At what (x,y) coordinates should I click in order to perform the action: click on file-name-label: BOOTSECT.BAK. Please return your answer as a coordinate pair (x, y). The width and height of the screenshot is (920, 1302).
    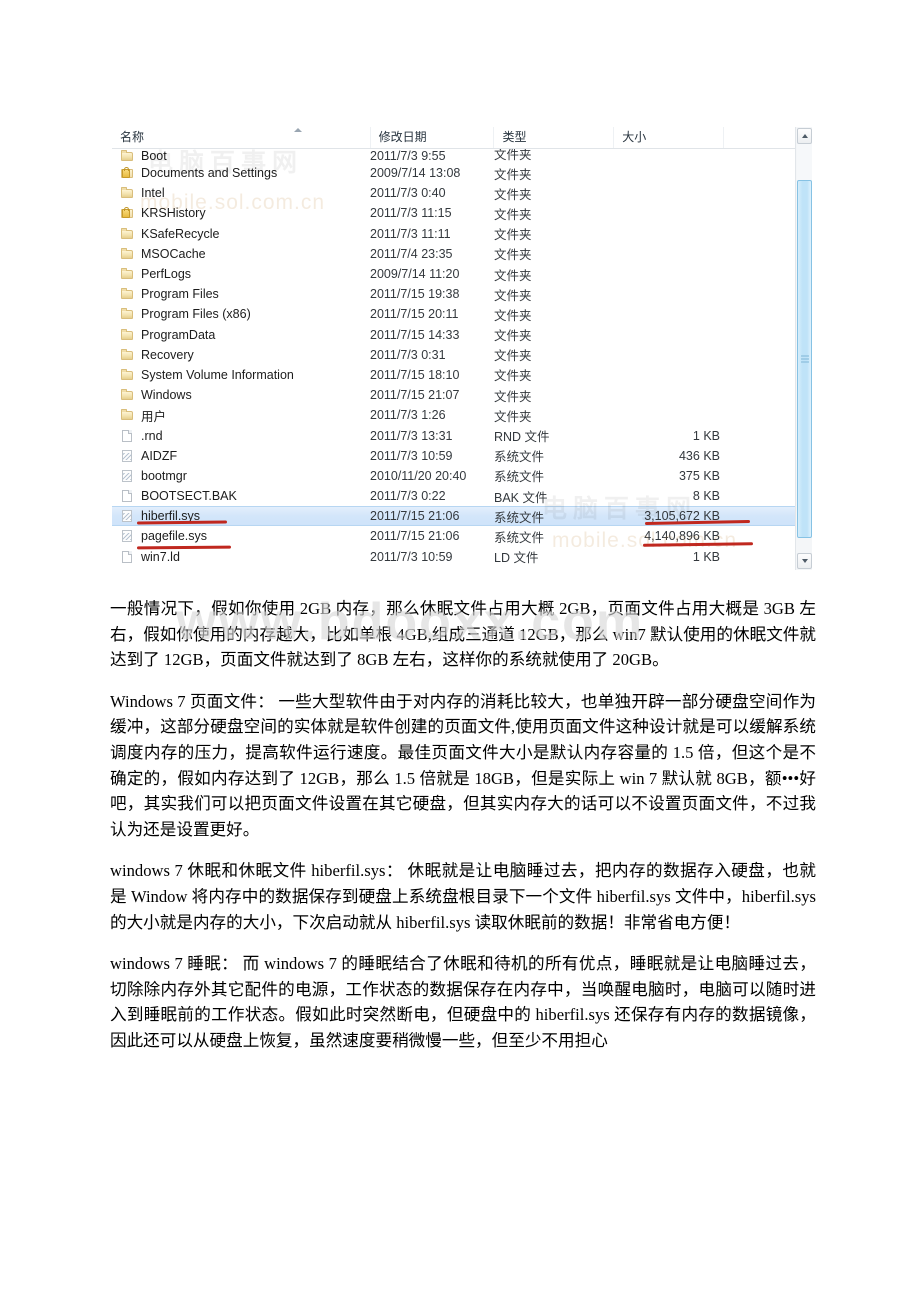
    Looking at the image, I should click on (189, 496).